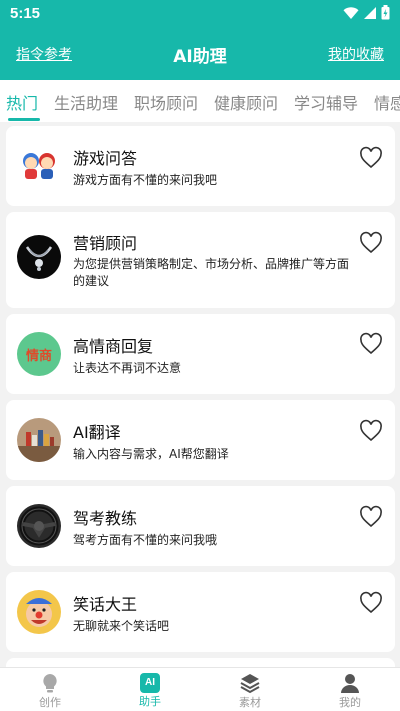  Describe the element at coordinates (39, 440) in the screenshot. I see `books-icon` at that location.